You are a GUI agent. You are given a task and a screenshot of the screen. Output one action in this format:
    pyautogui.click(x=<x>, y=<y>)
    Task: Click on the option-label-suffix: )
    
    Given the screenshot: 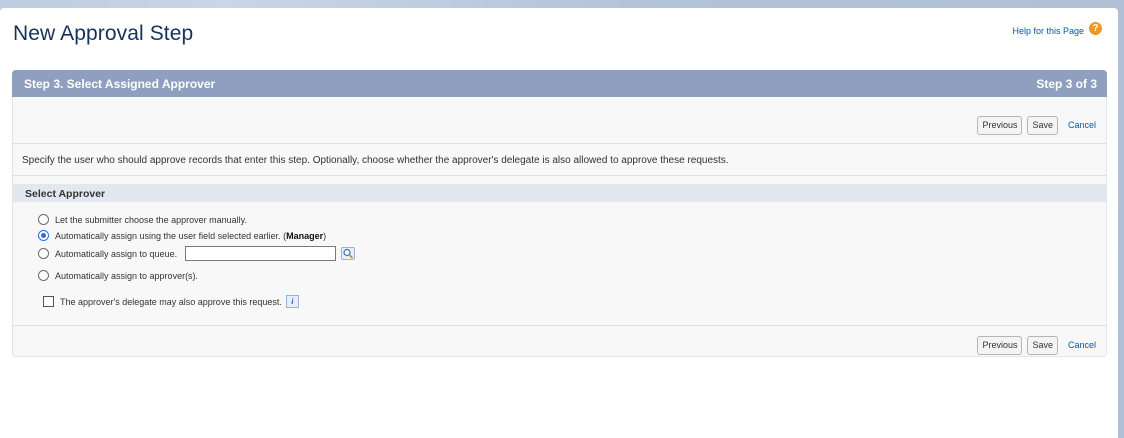 What is the action you would take?
    pyautogui.click(x=325, y=235)
    